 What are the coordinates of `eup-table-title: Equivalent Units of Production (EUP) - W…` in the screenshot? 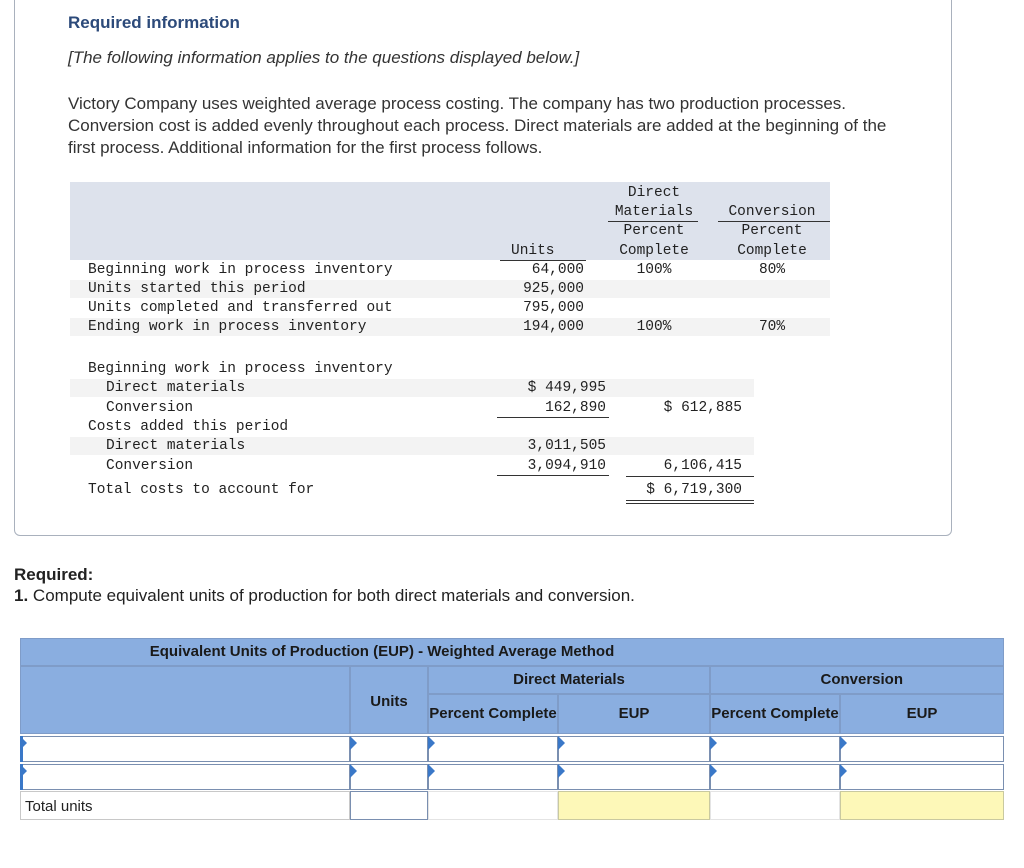 It's located at (512, 652).